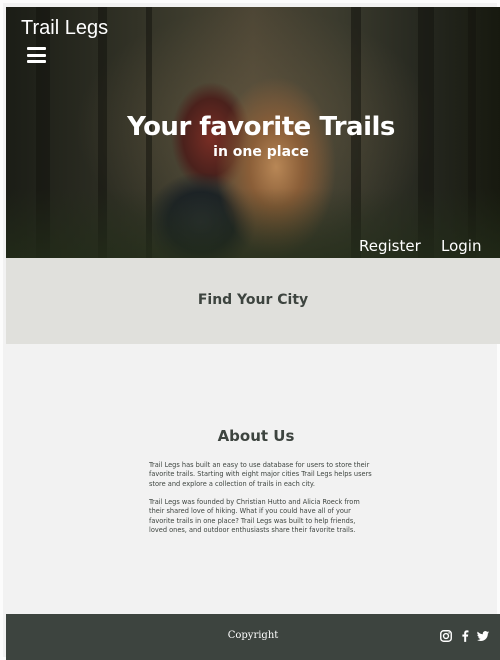 This screenshot has height=660, width=500. I want to click on register-link: Register, so click(390, 246).